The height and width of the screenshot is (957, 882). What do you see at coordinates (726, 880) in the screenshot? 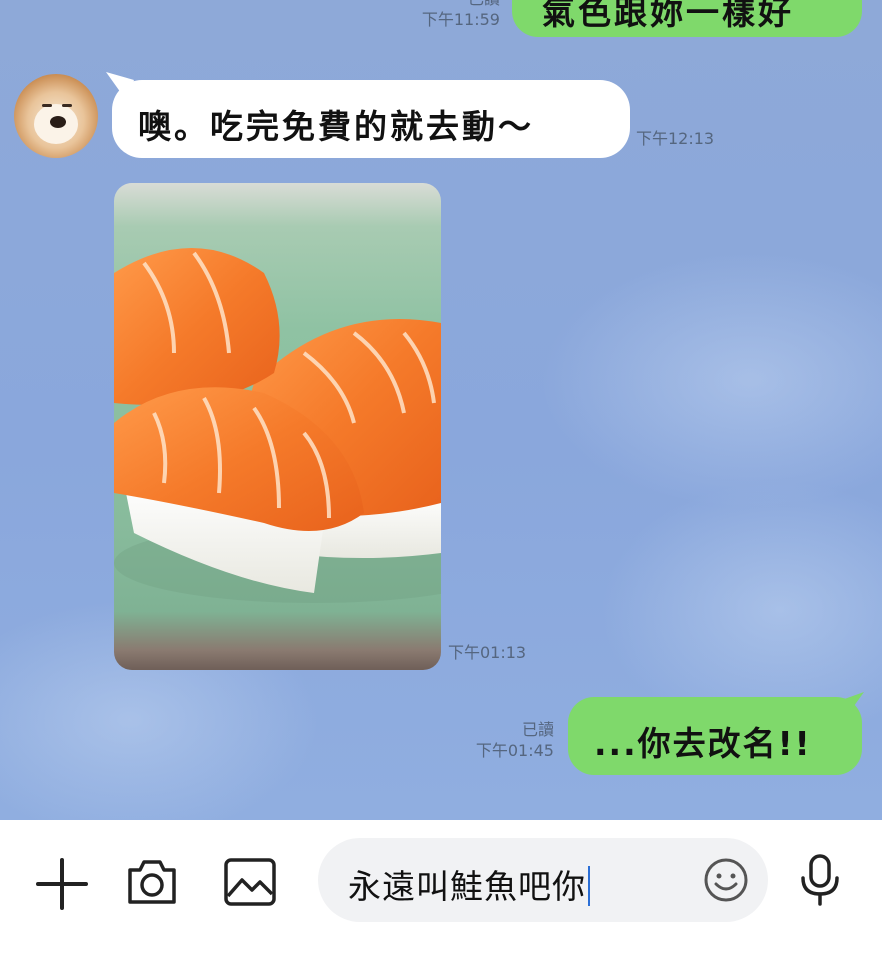
I see `emoji-icon` at bounding box center [726, 880].